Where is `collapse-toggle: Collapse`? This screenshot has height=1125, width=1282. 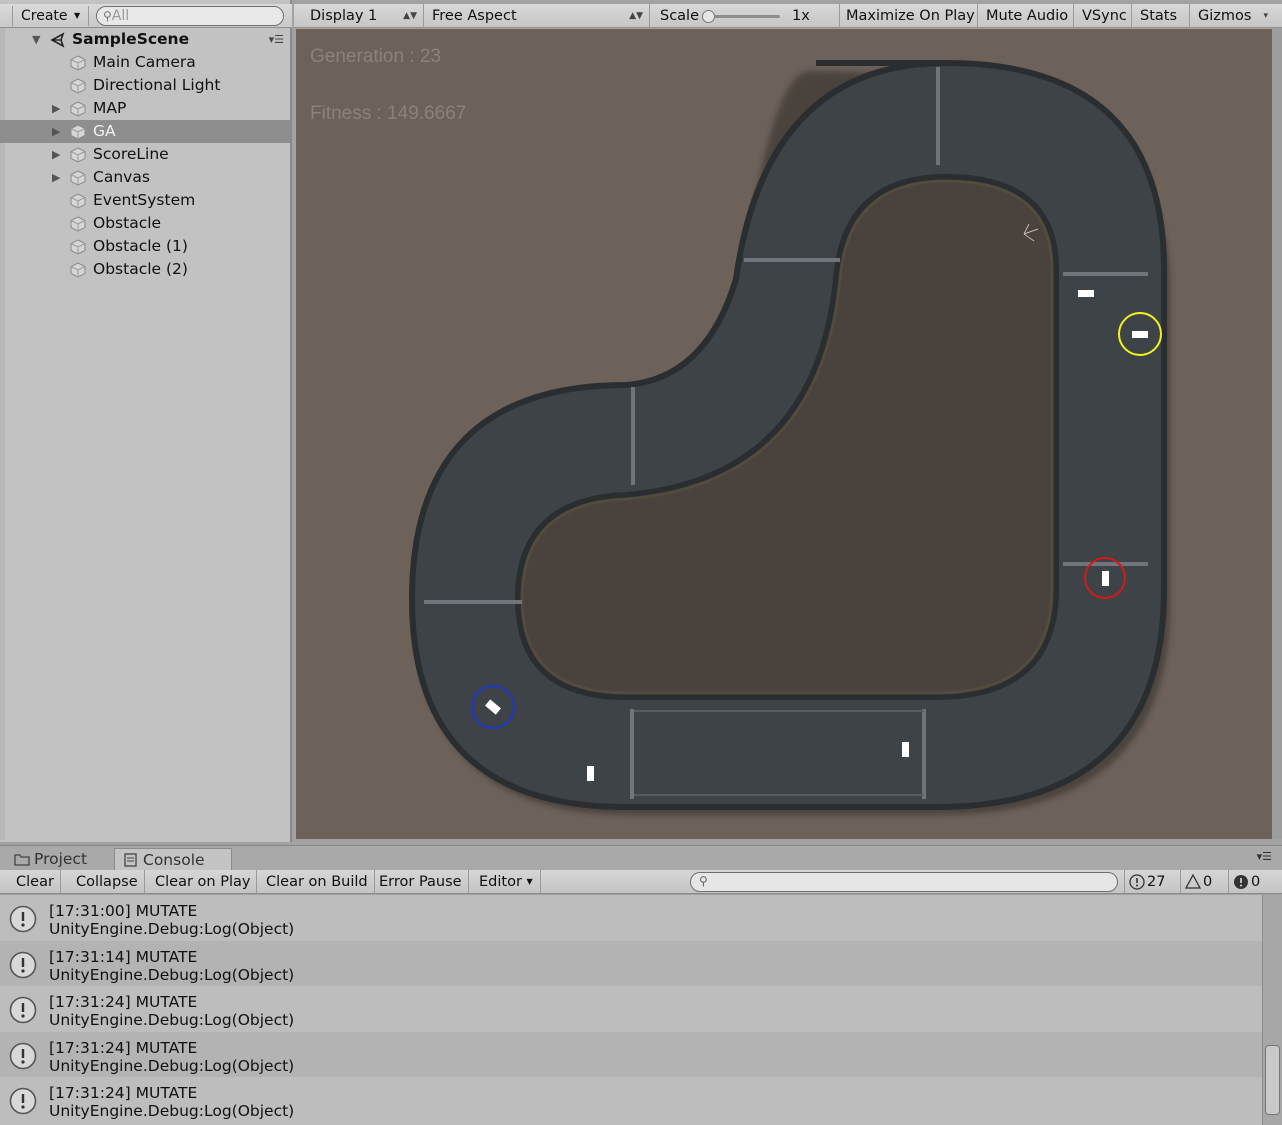 collapse-toggle: Collapse is located at coordinates (107, 882).